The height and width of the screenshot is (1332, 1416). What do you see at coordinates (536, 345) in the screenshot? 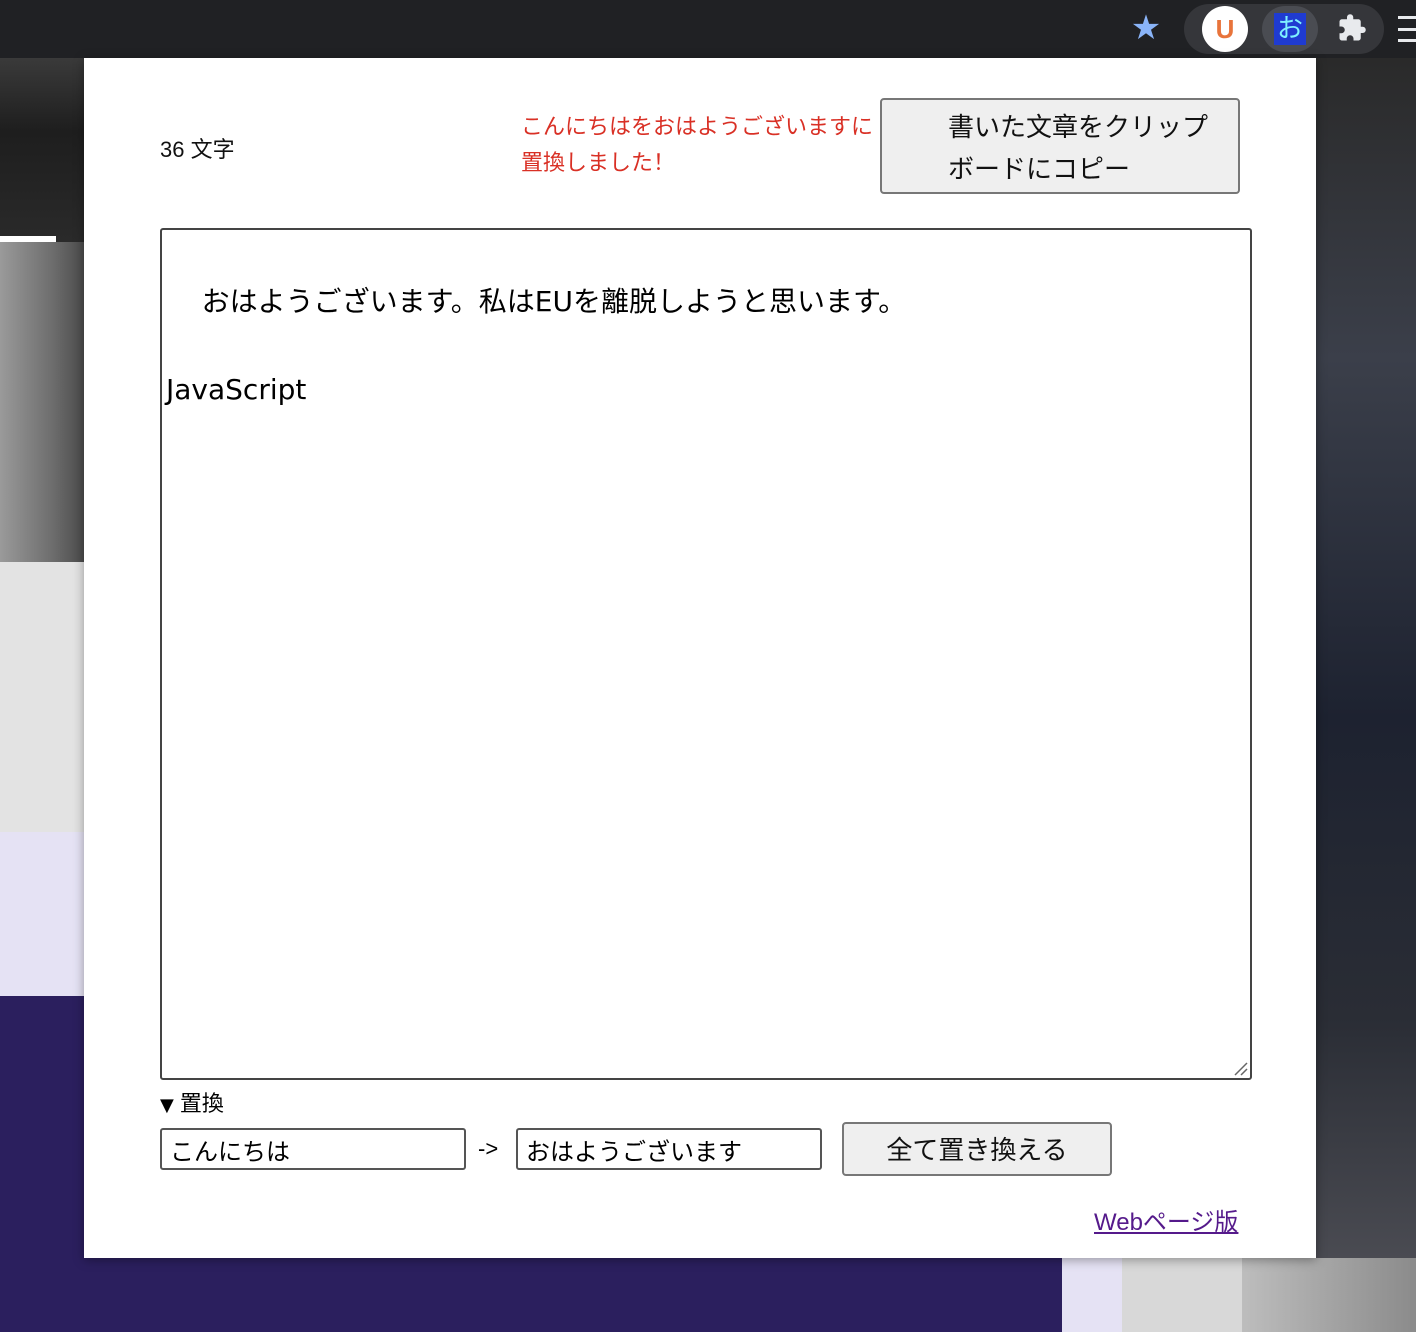
I see `text-editor-content: おはようございます。私はEUを離脱しようと思います。 JavaScript` at bounding box center [536, 345].